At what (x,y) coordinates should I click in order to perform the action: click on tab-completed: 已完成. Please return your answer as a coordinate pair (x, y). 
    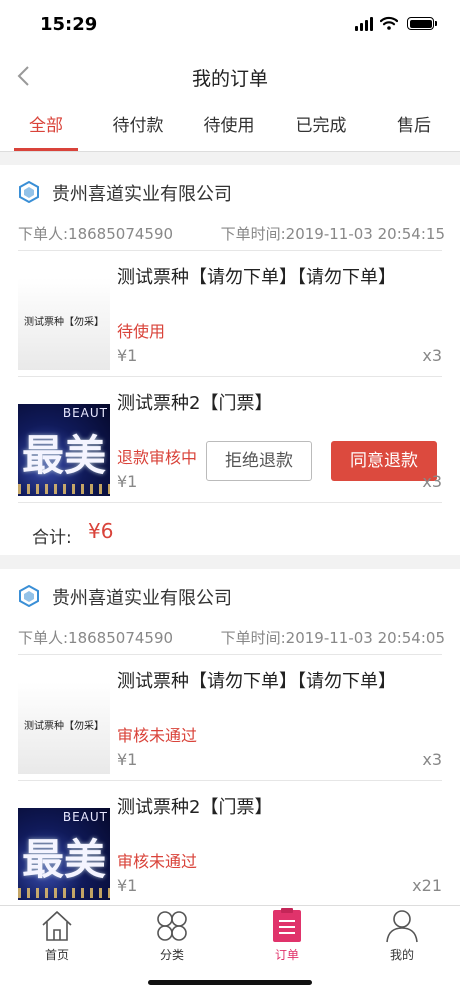
    Looking at the image, I should click on (321, 127).